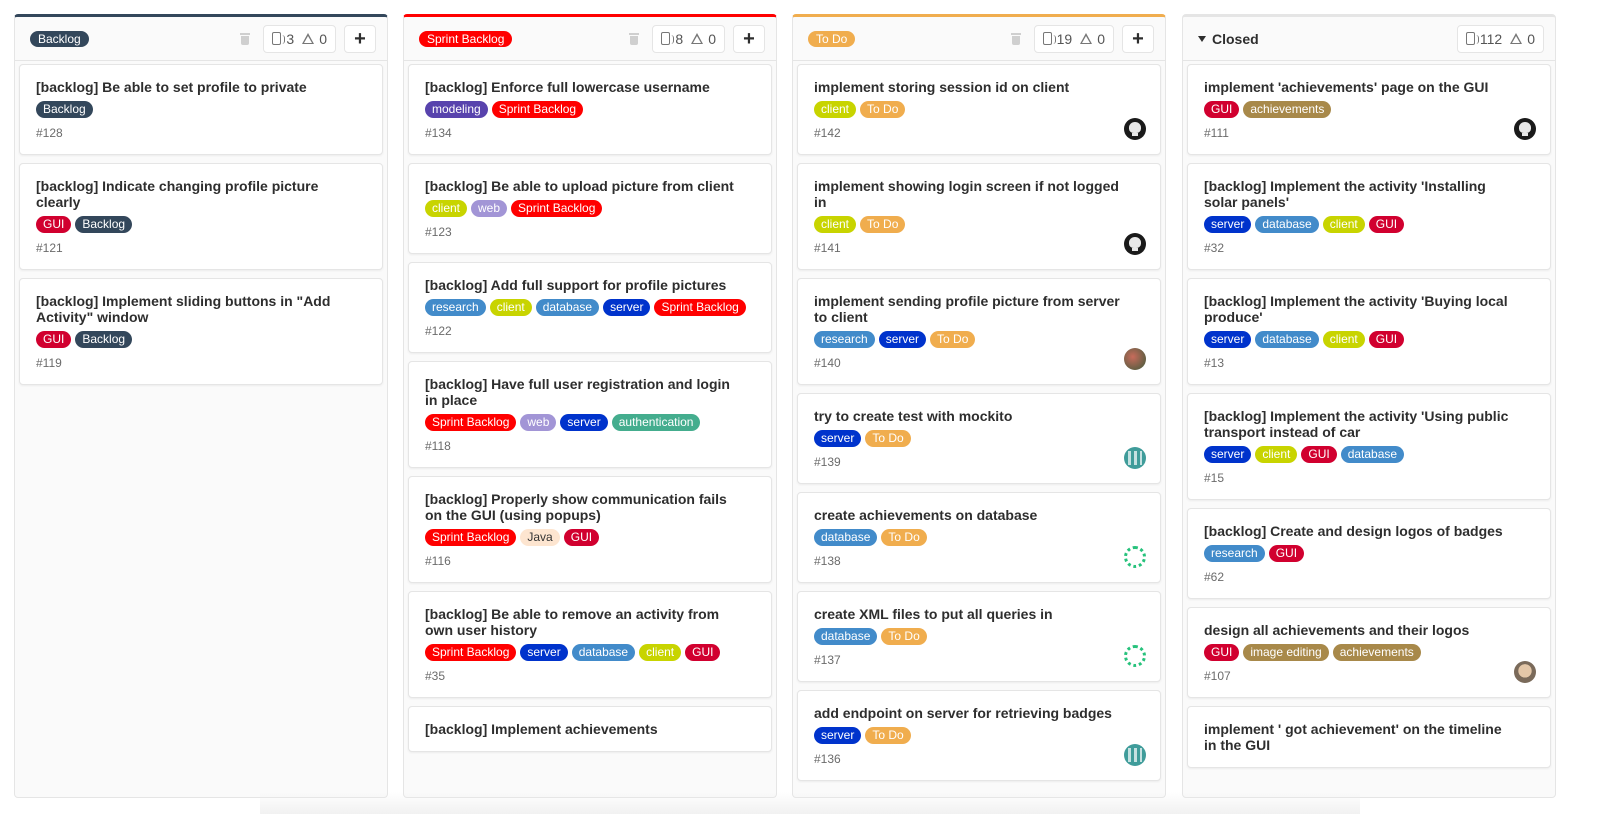 This screenshot has width=1611, height=814. Describe the element at coordinates (979, 515) in the screenshot. I see `issue-title: create achievements on database` at that location.